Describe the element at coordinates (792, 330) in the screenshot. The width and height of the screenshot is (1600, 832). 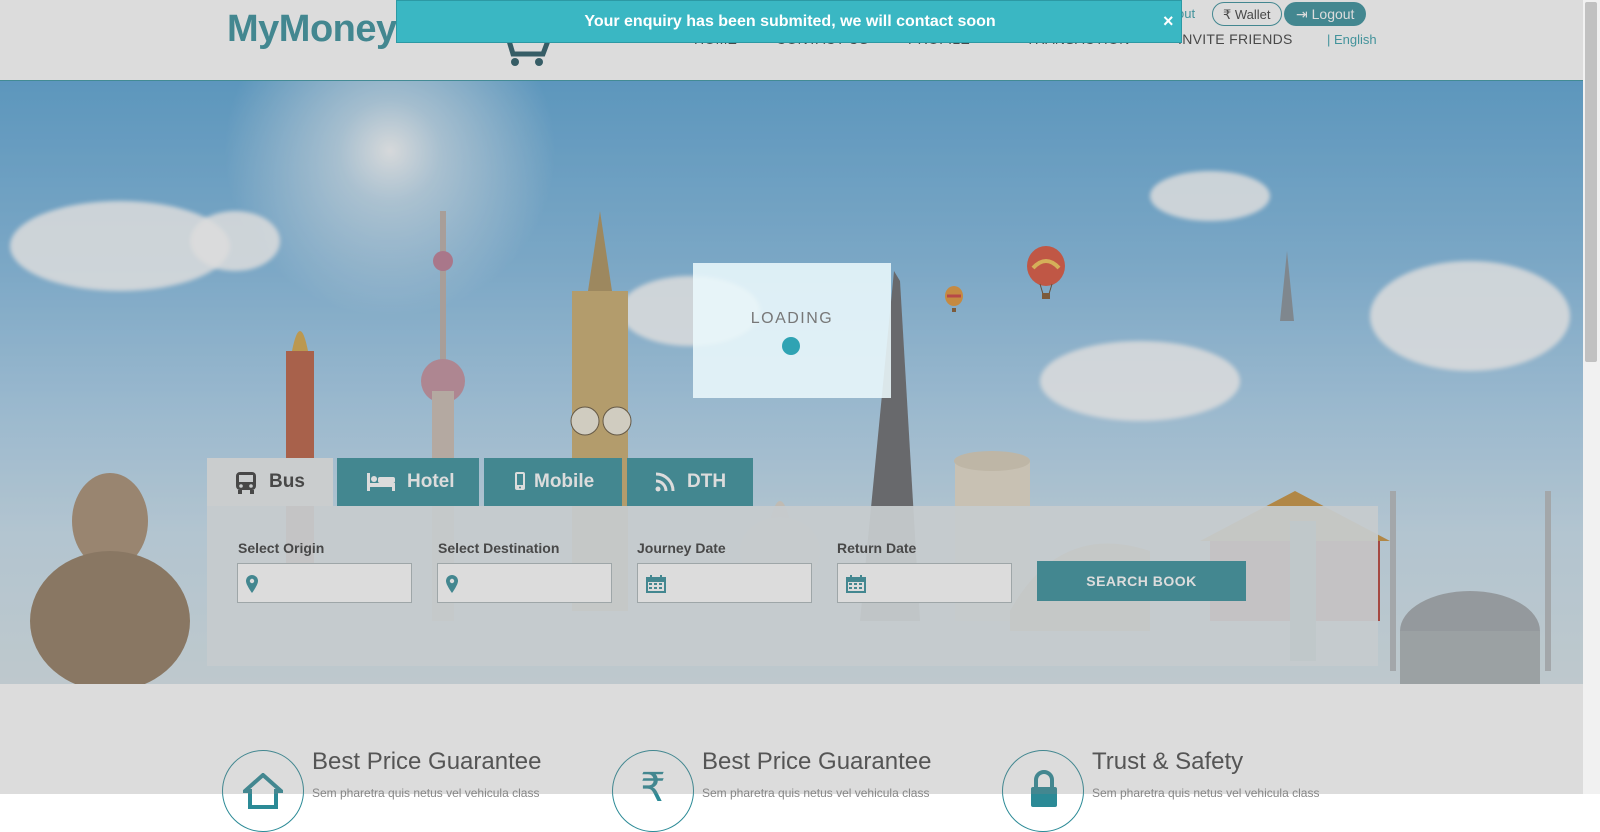
I see `loading-indicator: LOADING` at that location.